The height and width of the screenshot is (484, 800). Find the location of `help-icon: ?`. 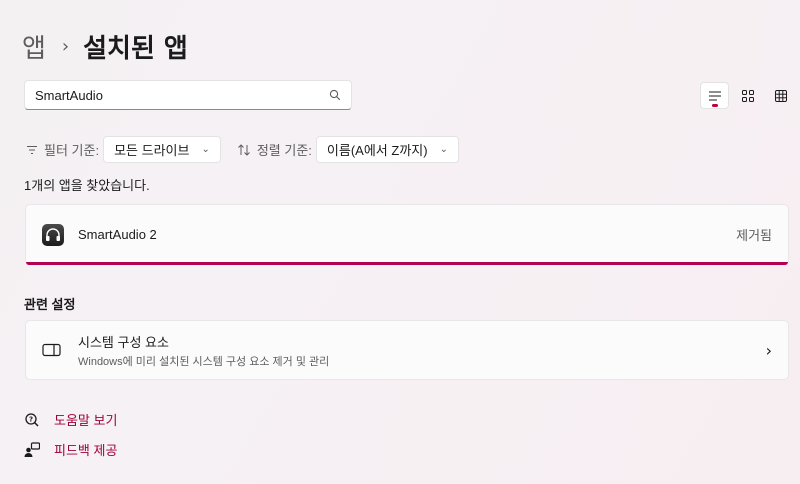

help-icon: ? is located at coordinates (32, 420).